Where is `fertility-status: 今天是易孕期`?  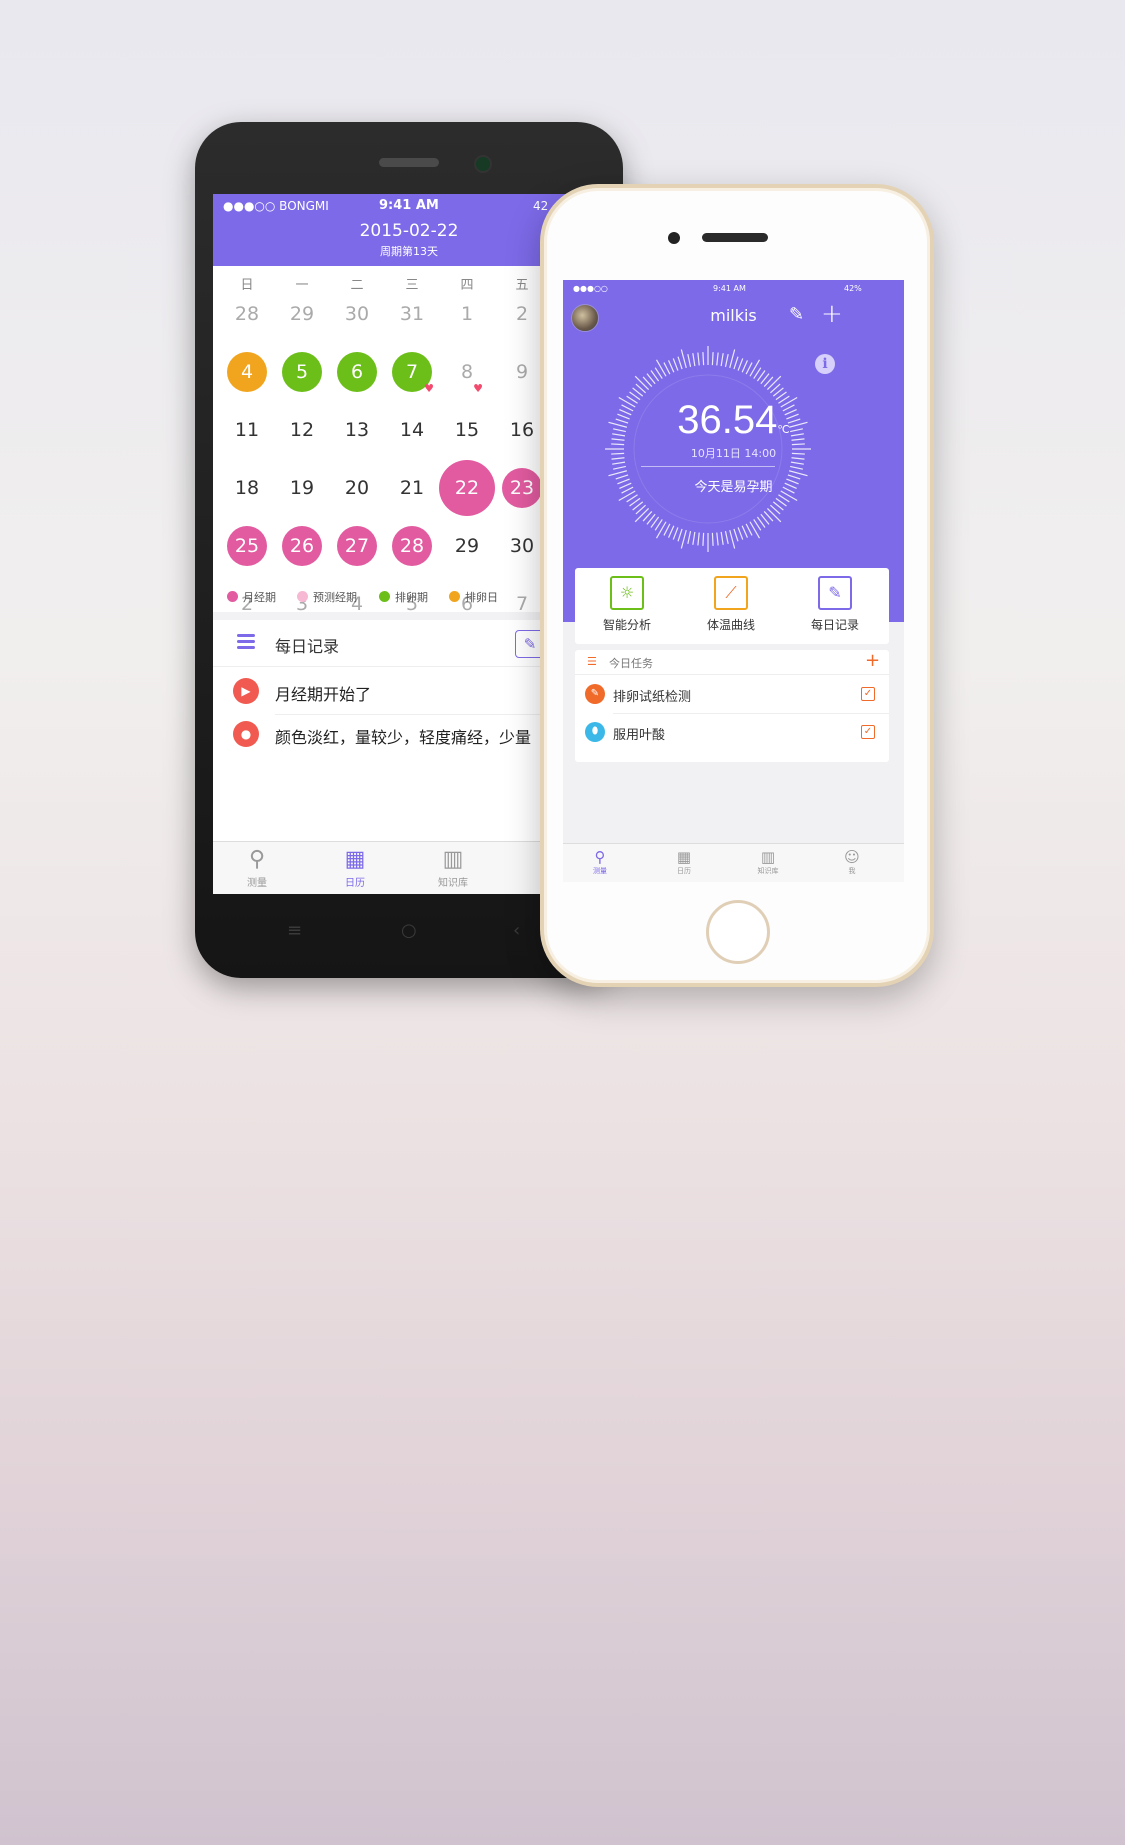 fertility-status: 今天是易孕期 is located at coordinates (733, 487).